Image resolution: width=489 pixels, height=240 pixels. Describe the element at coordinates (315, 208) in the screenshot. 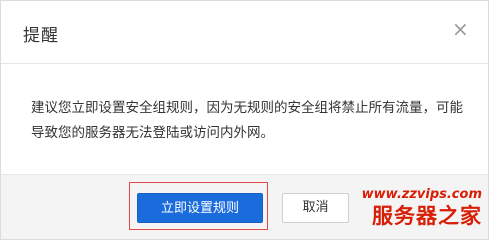

I see `cancel-button: 取消` at that location.